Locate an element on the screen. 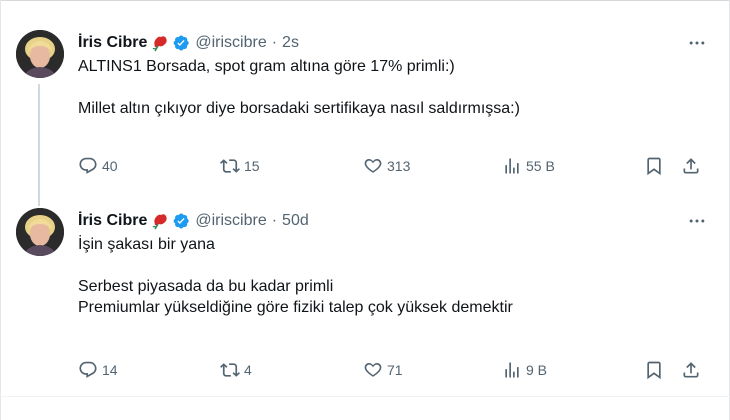  views-button: 55 B is located at coordinates (528, 166).